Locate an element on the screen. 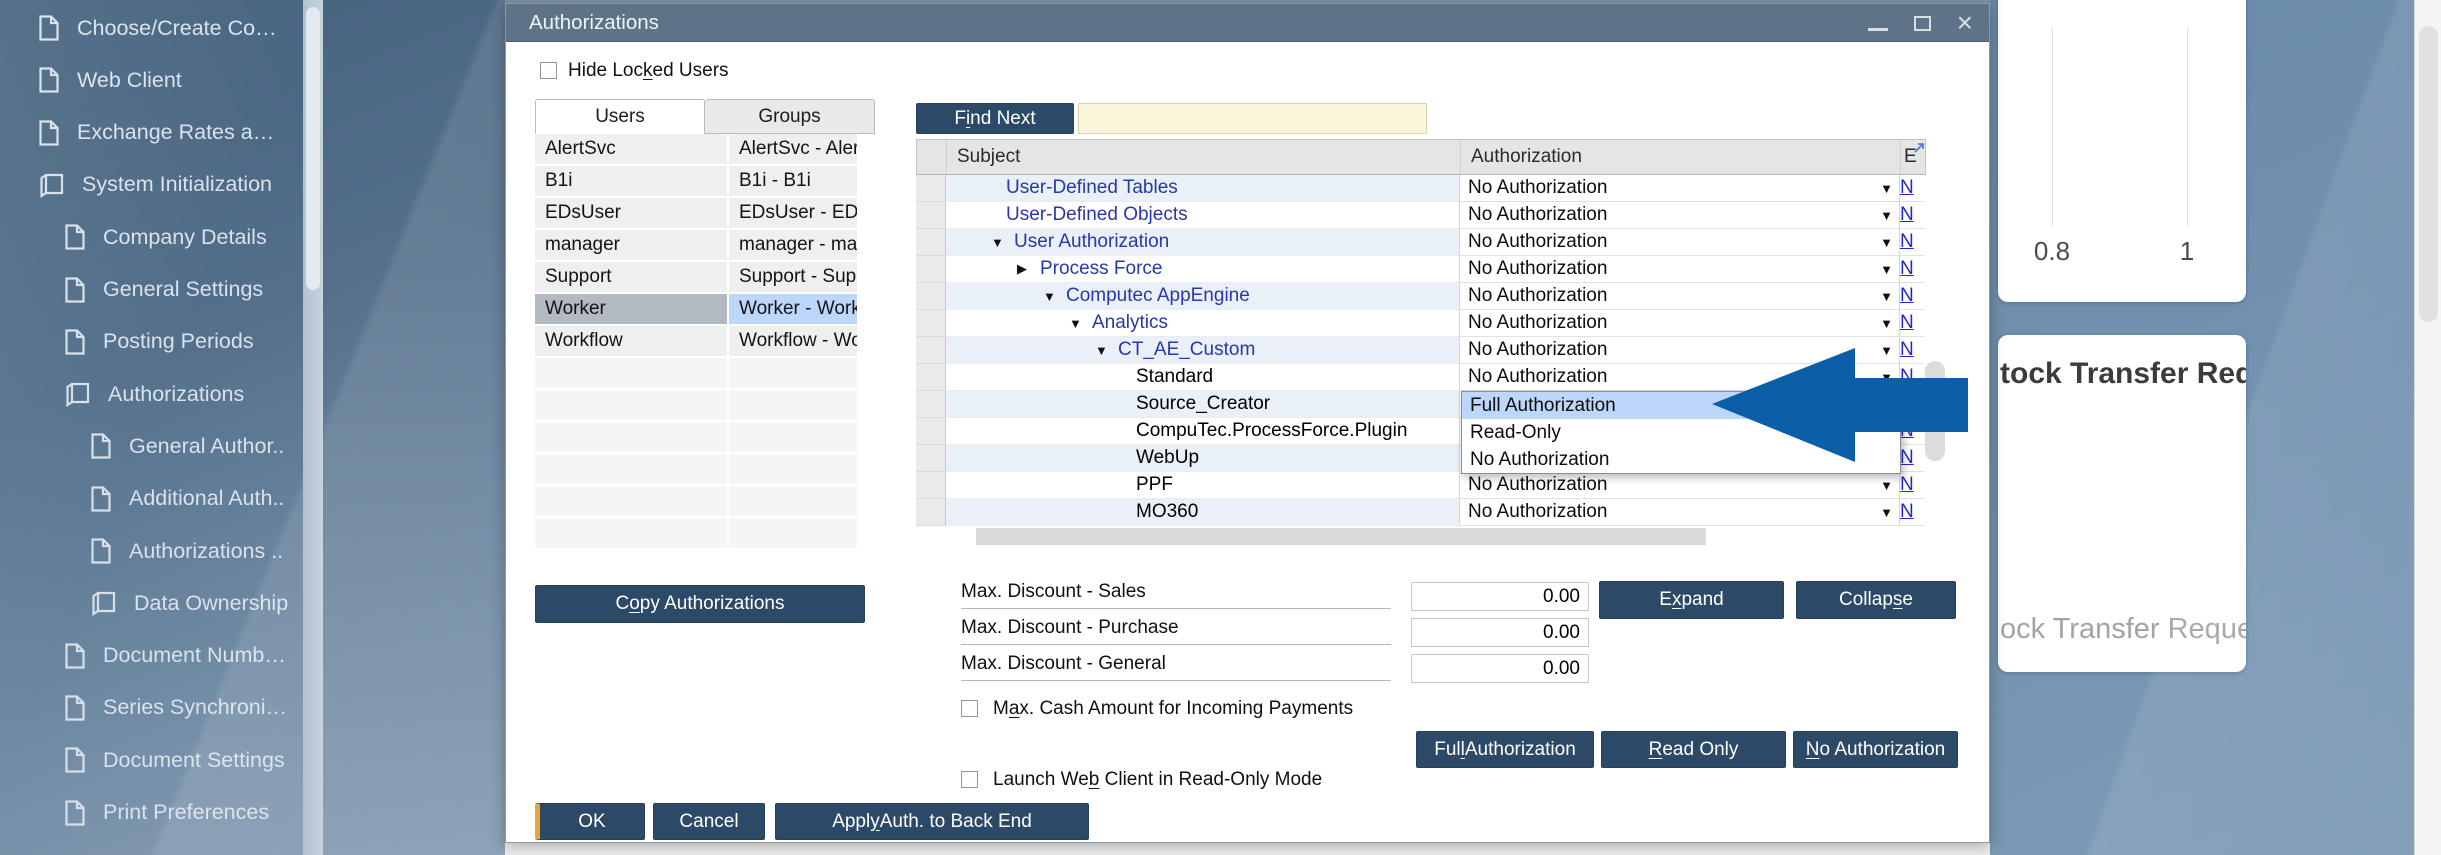 The width and height of the screenshot is (2441, 855). user-row-workflow: WorkflowWorkflow - Workflow is located at coordinates (696, 341).